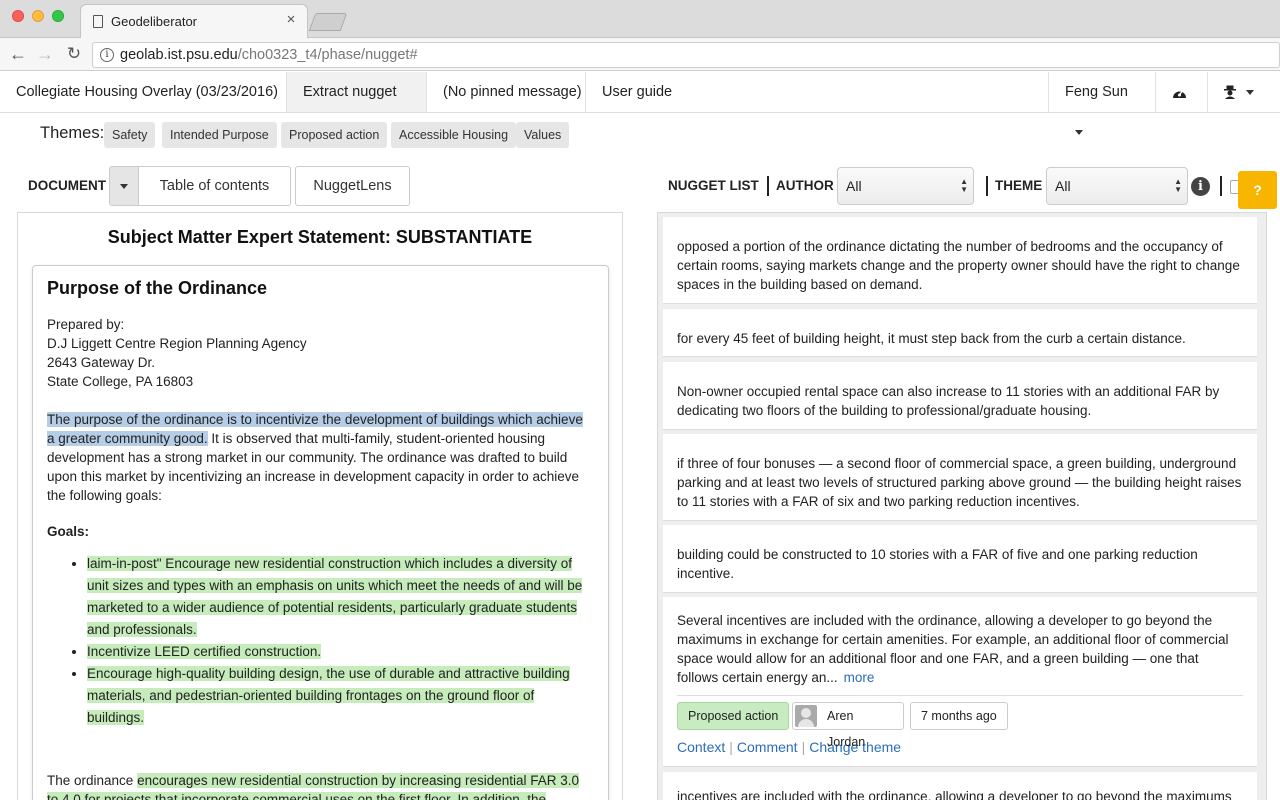 Image resolution: width=1280 pixels, height=800 pixels. I want to click on section-heading: Purpose of the Ordinance, so click(157, 288).